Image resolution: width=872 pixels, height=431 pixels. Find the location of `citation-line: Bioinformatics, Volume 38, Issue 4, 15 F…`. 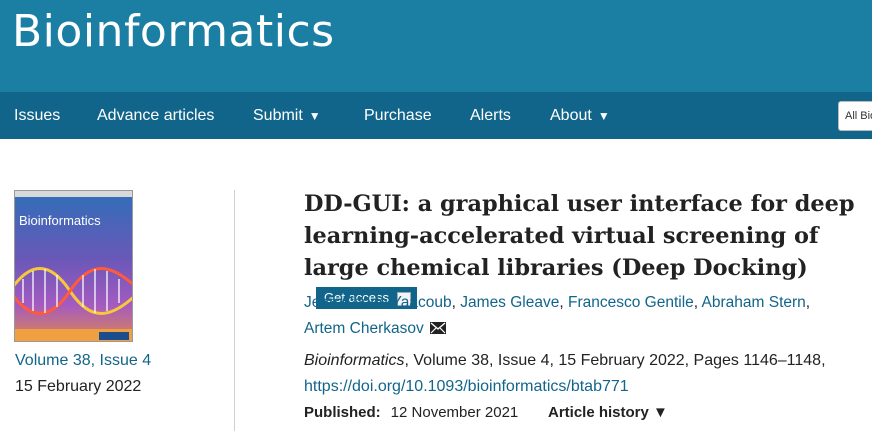

citation-line: Bioinformatics, Volume 38, Issue 4, 15 F… is located at coordinates (565, 361).